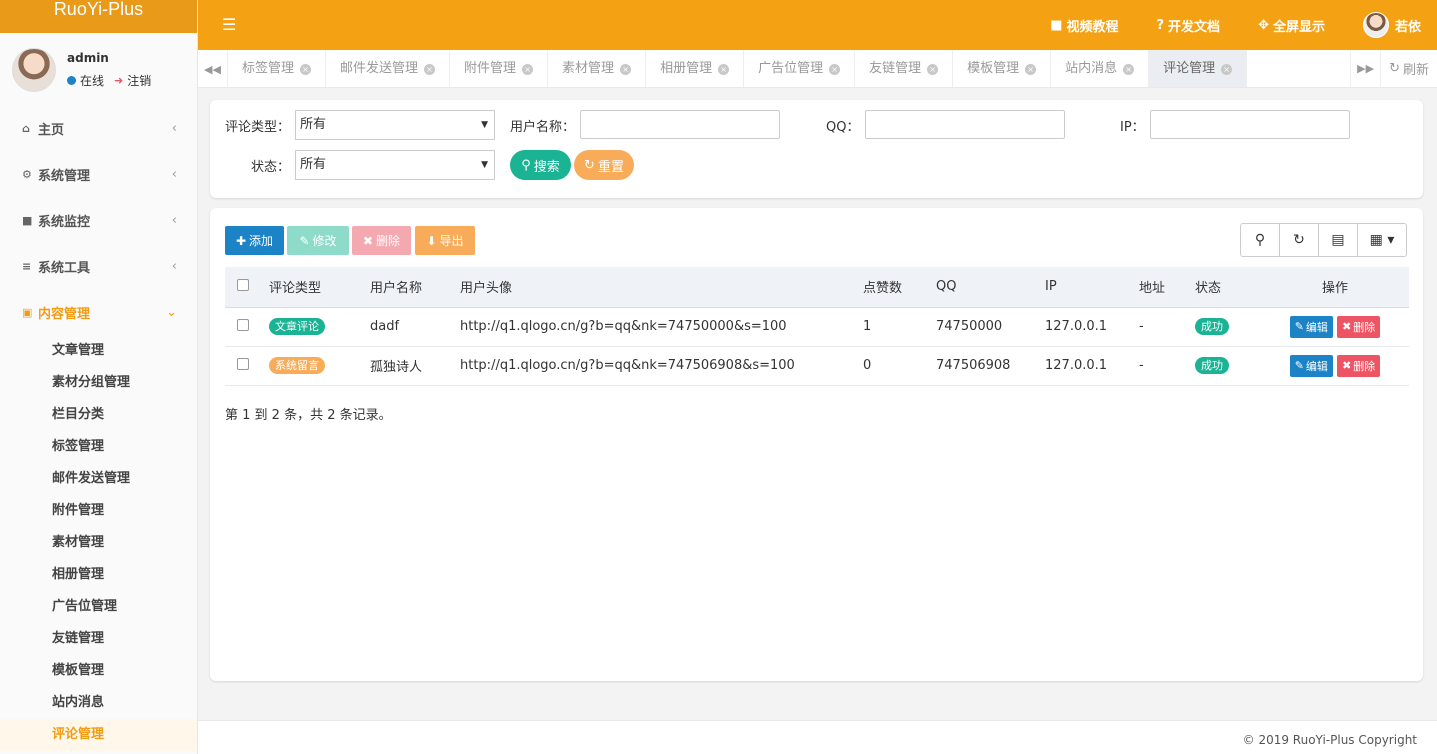 This screenshot has width=1437, height=754. I want to click on video-icon: ■, so click(27, 220).